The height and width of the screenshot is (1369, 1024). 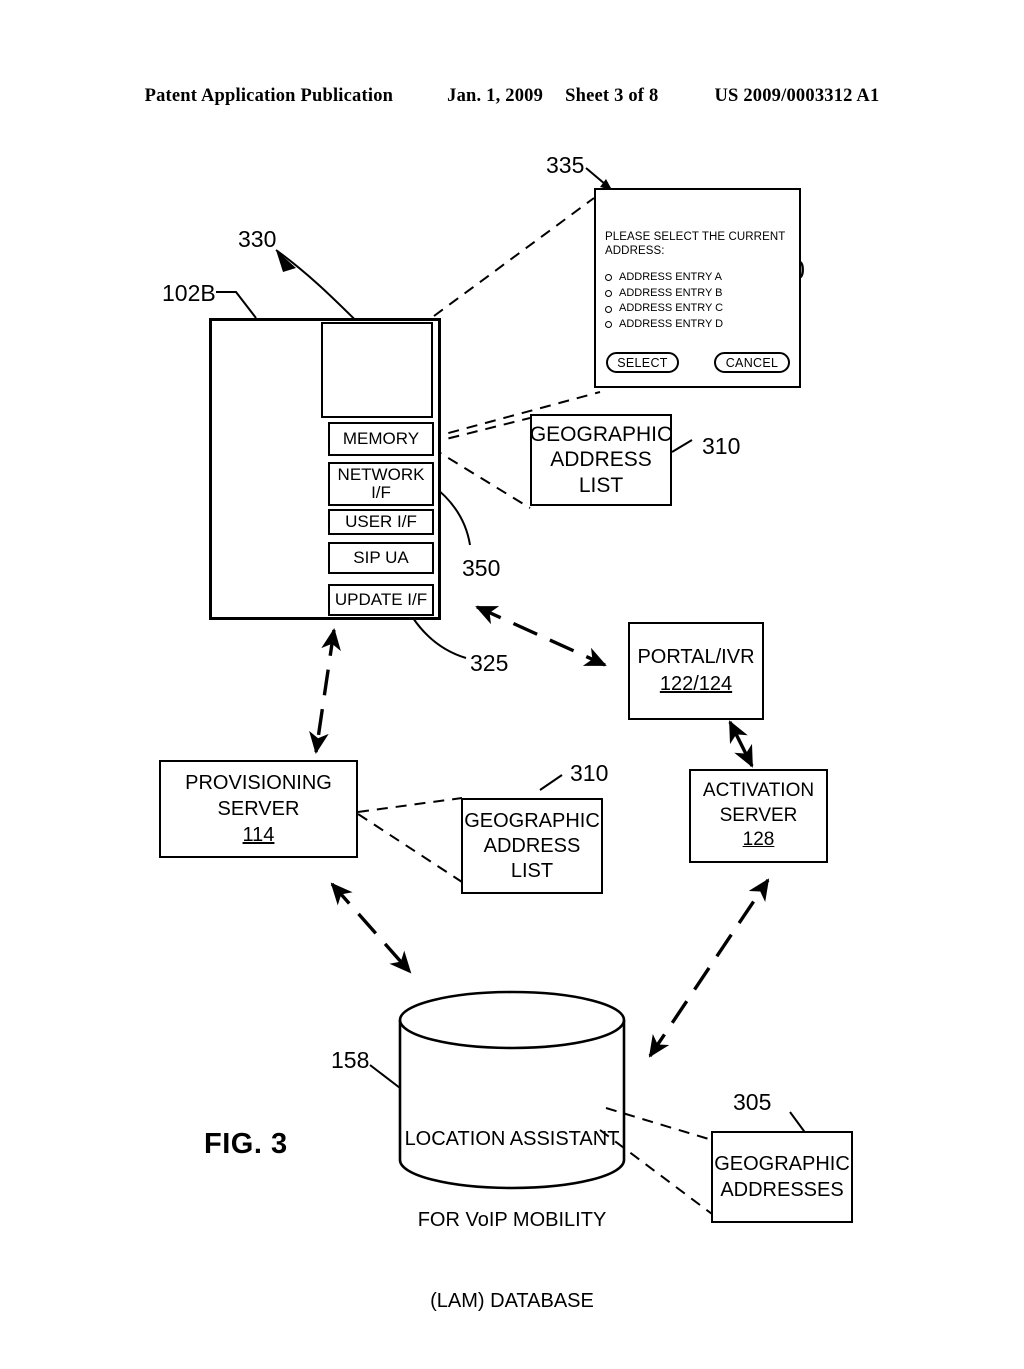 I want to click on dialog-option-c-label: ADDRESS ENTRY C, so click(x=671, y=308).